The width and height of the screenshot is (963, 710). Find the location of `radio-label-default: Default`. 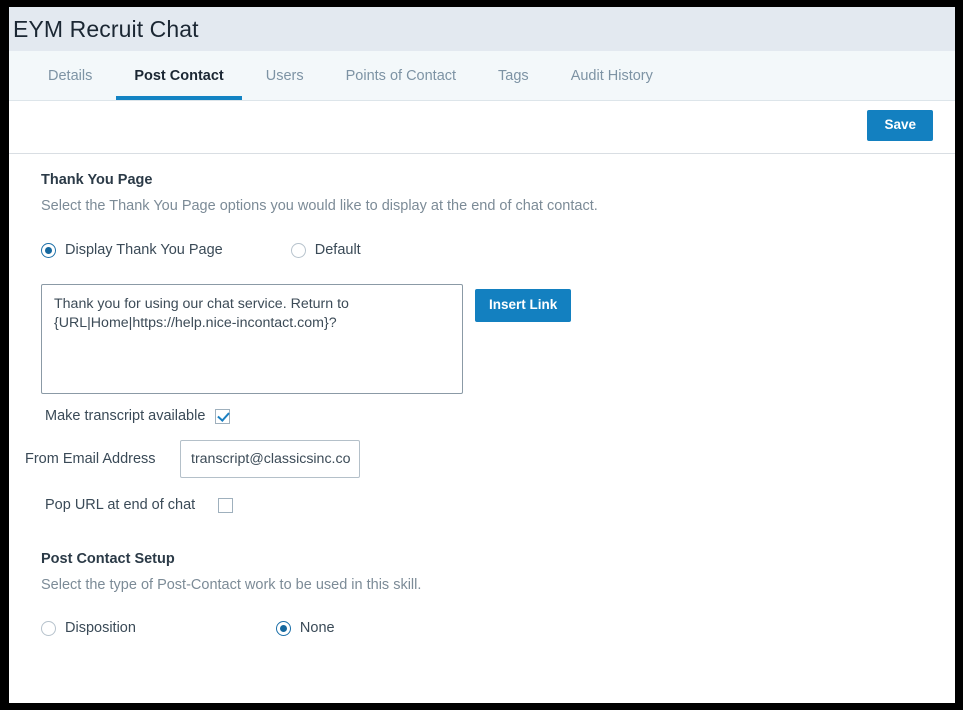

radio-label-default: Default is located at coordinates (337, 250).